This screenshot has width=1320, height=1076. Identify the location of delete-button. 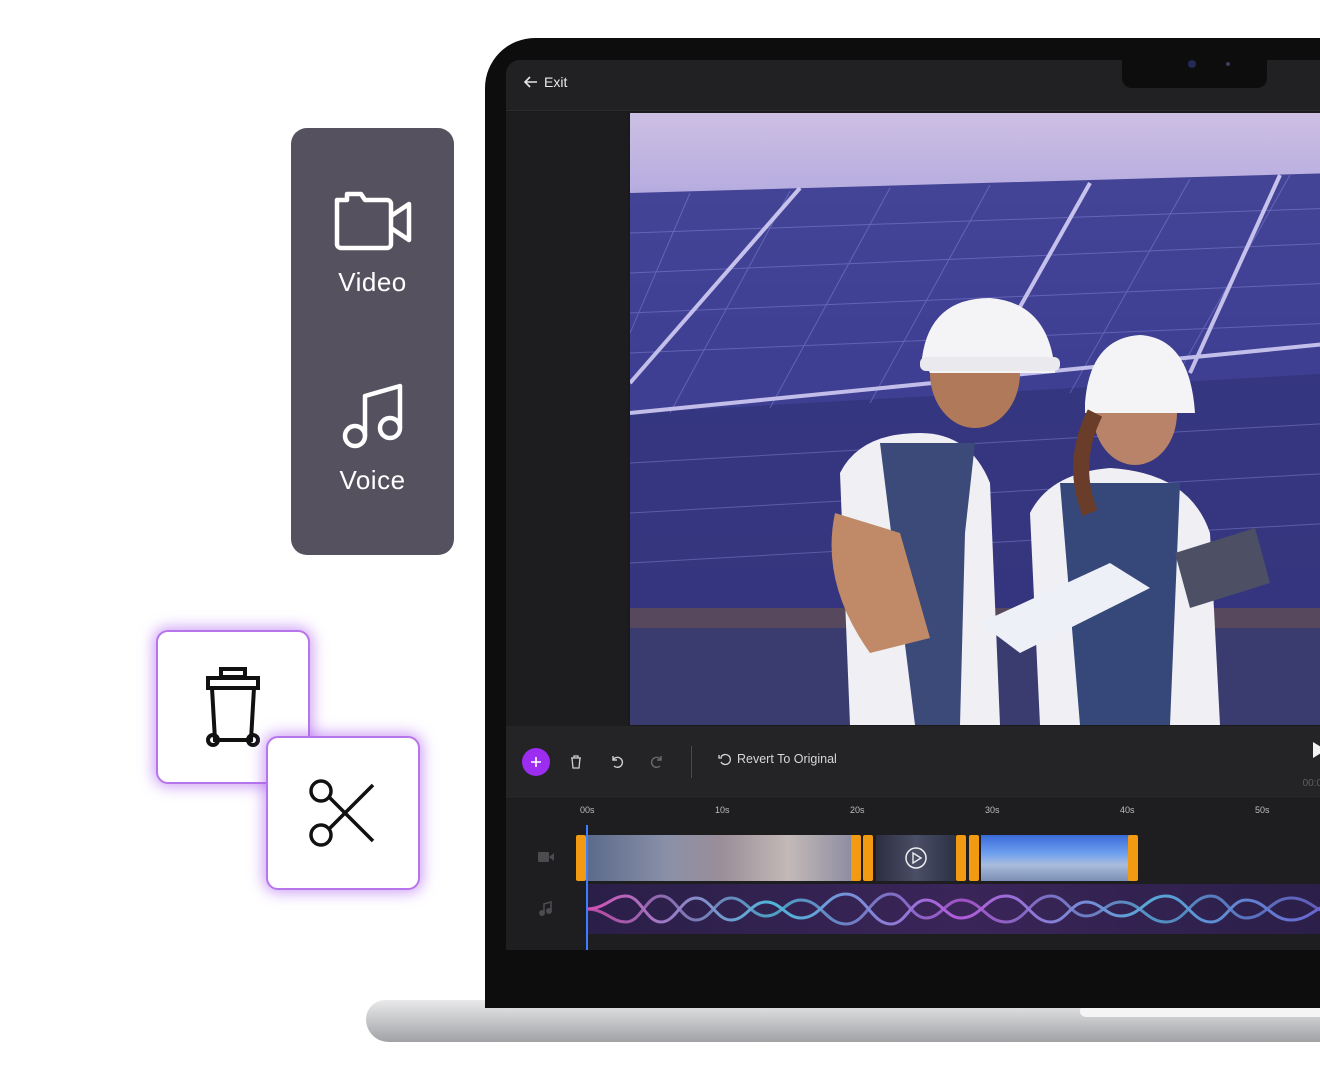
(576, 762).